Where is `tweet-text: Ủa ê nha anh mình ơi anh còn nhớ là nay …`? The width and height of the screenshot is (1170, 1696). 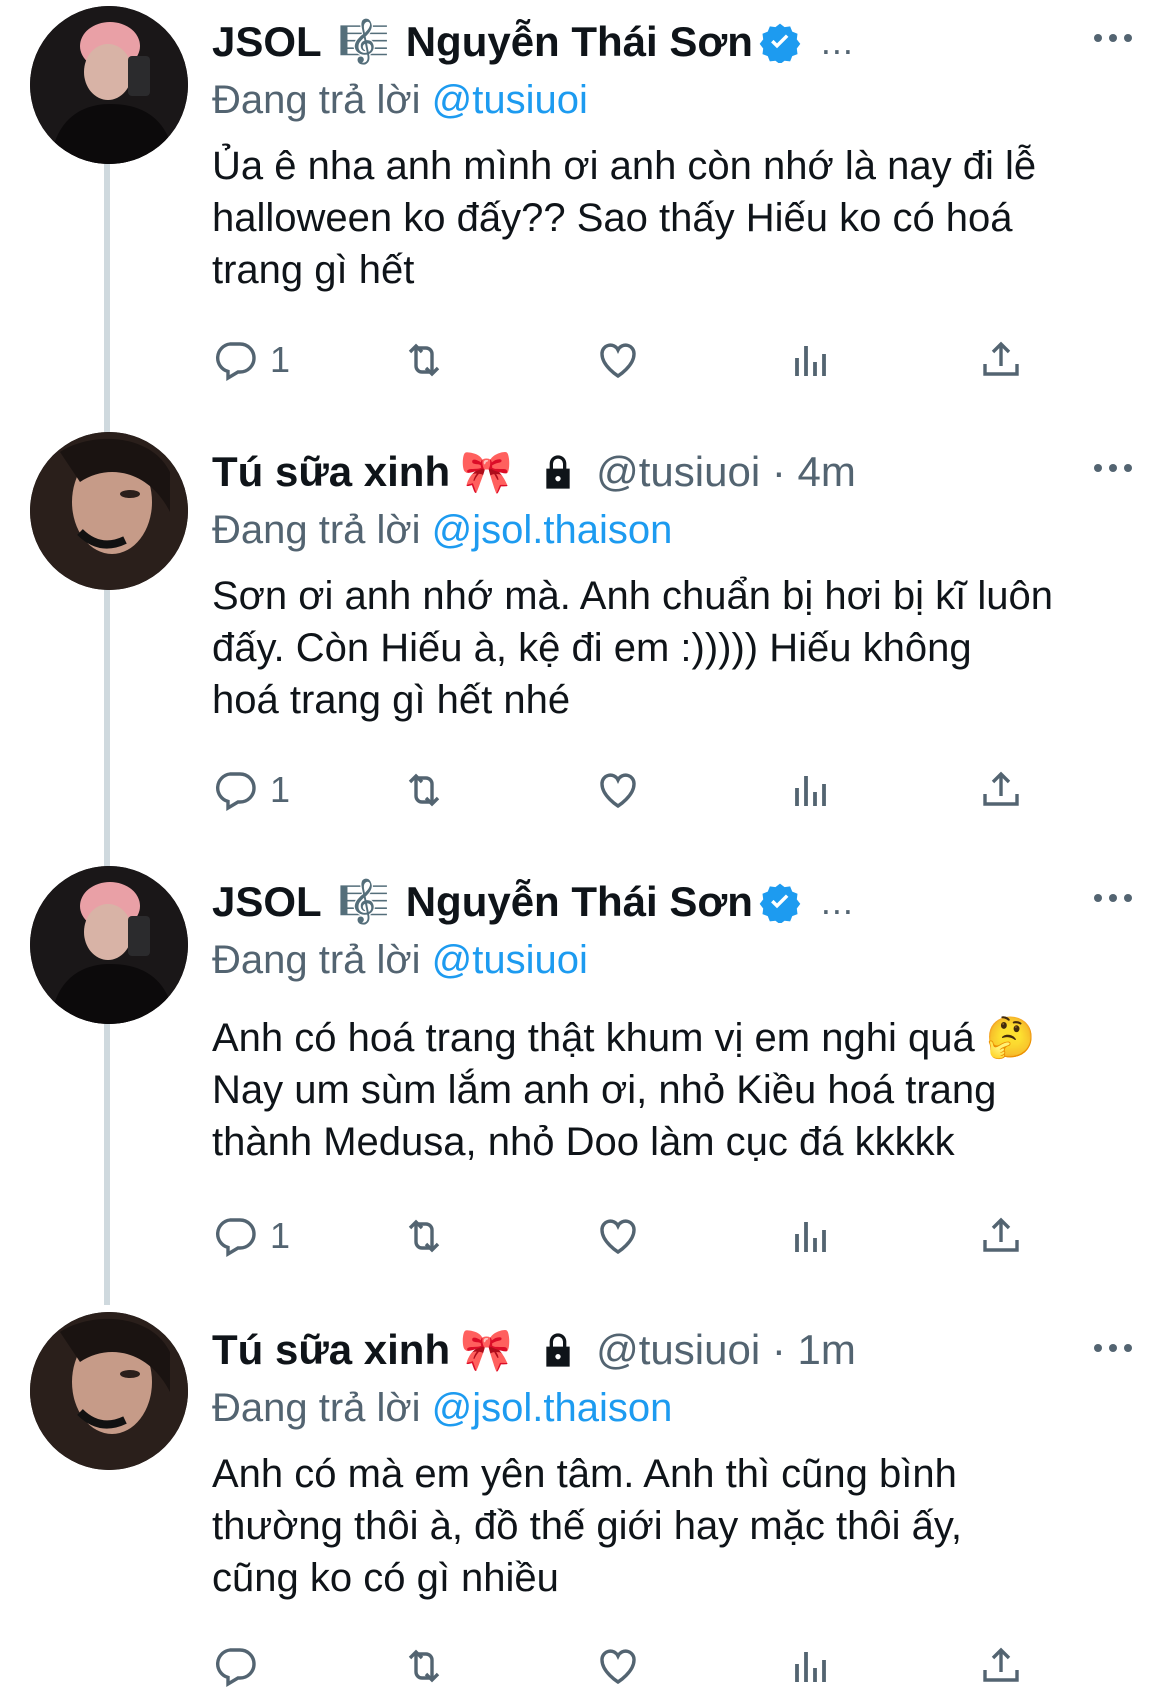 tweet-text: Ủa ê nha anh mình ơi anh còn nhớ là nay … is located at coordinates (624, 218).